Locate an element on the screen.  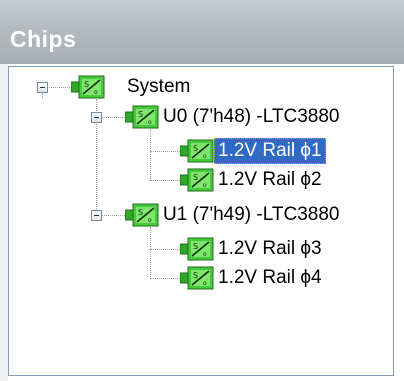
tree-node-rail: S o 1.2V Rail ϕ2 is located at coordinates (280, 180).